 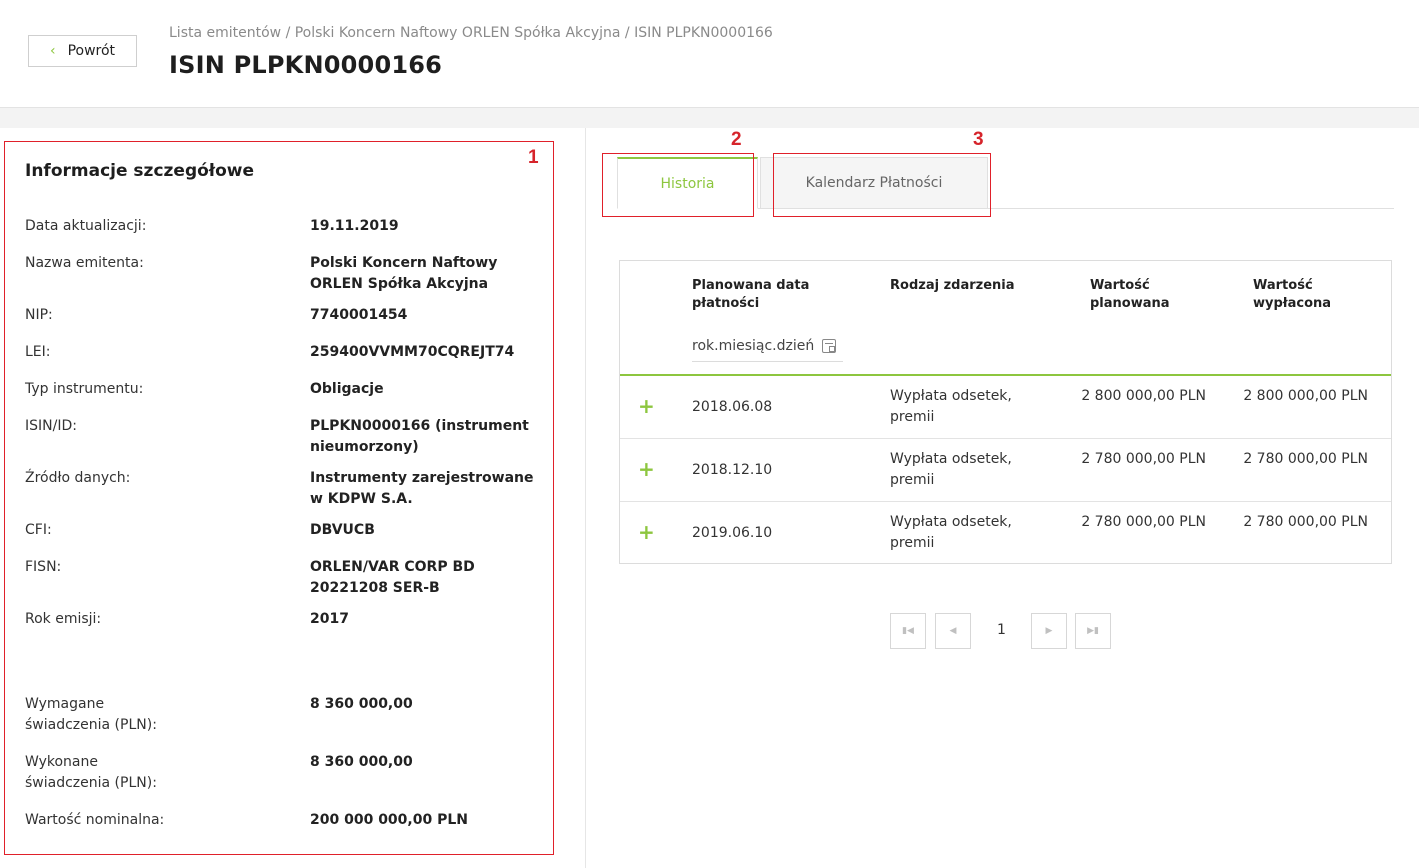 What do you see at coordinates (1303, 295) in the screenshot?
I see `column-header-paid-value: Wartość wypłacona` at bounding box center [1303, 295].